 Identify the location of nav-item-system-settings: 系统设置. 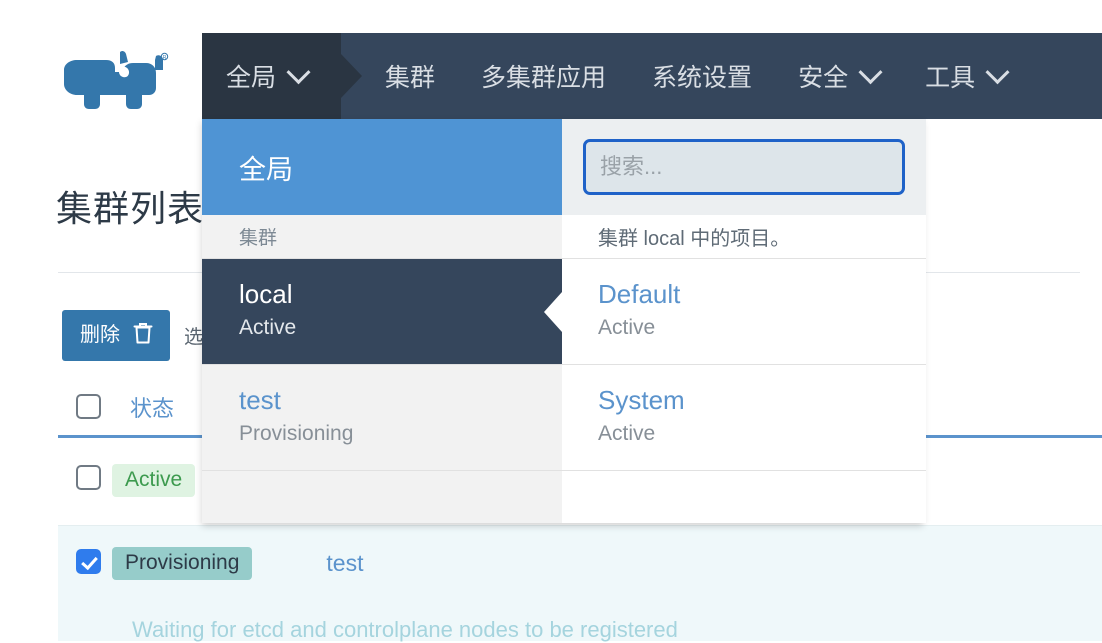
(702, 76).